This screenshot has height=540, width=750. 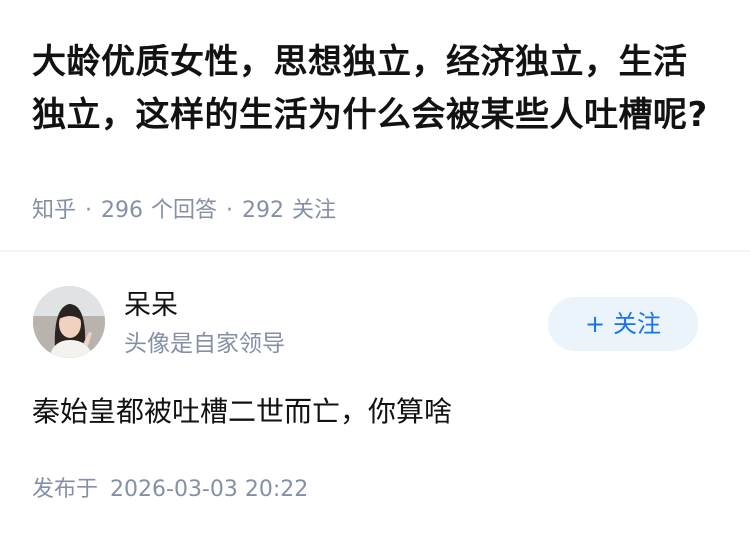 I want to click on source-label: 知乎, so click(x=54, y=210).